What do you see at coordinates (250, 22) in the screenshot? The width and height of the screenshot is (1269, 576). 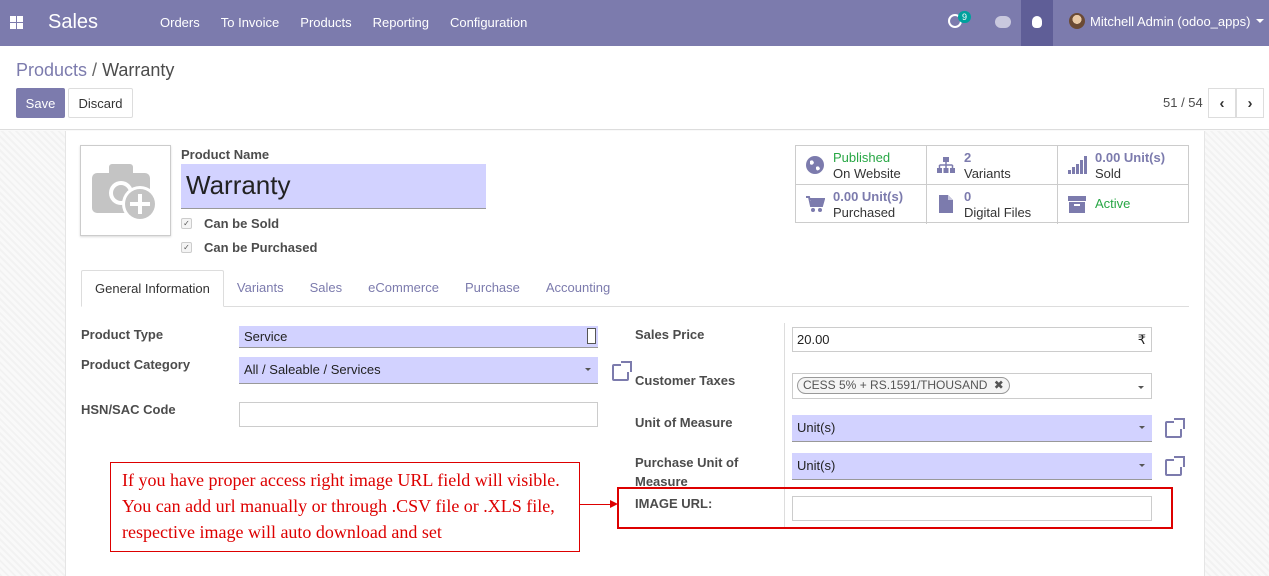 I see `menu-to-invoice: To Invoice` at bounding box center [250, 22].